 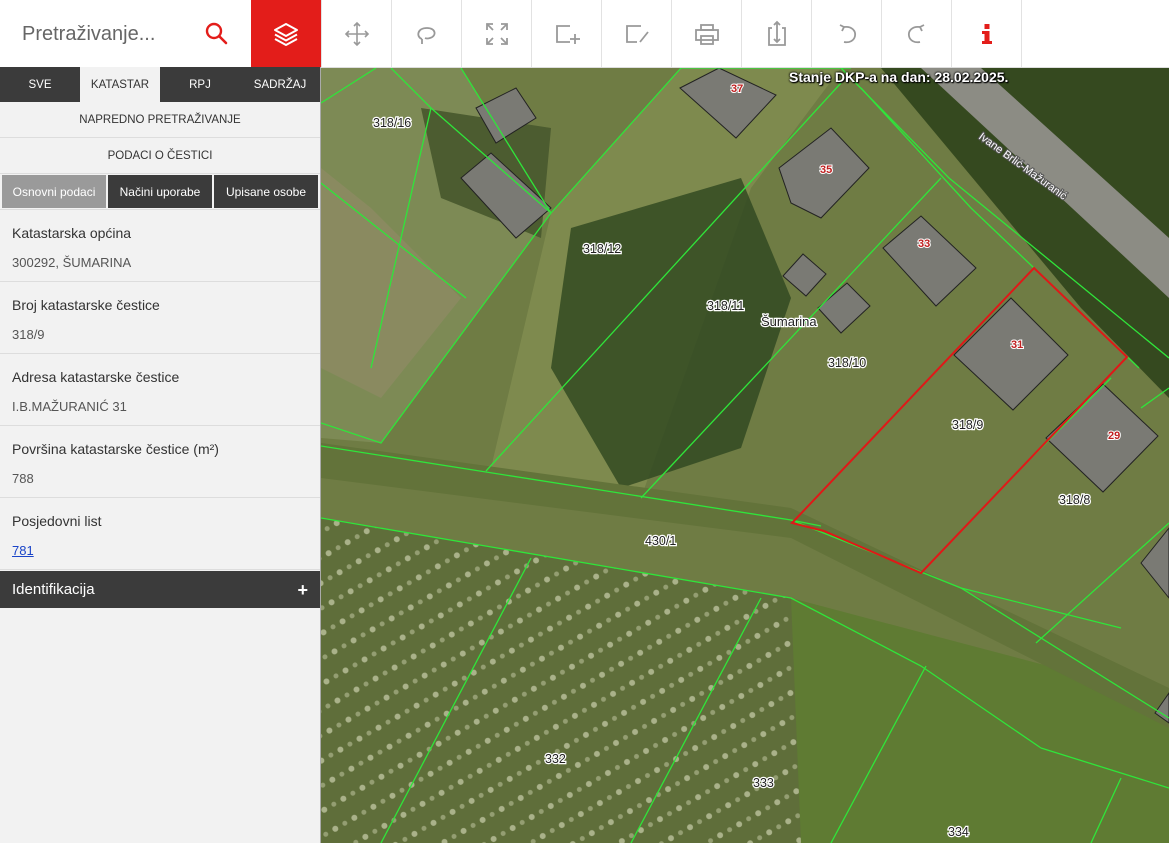 I want to click on ownership-sheet-link: 781, so click(x=166, y=543).